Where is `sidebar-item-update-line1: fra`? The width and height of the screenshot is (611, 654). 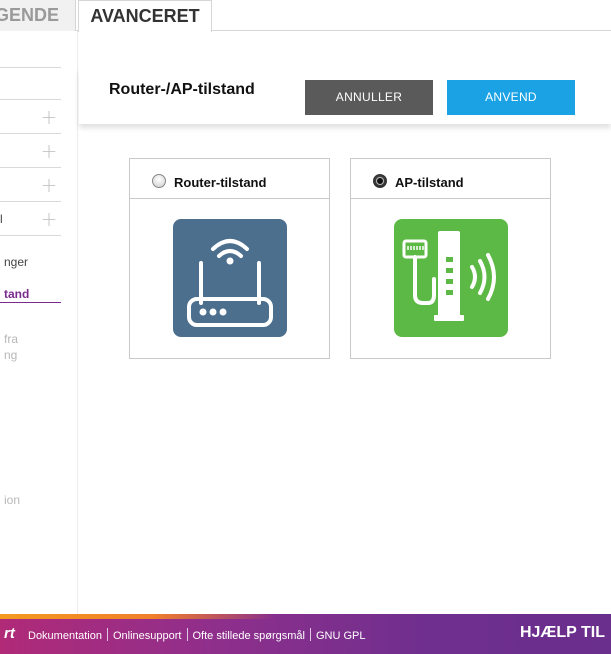
sidebar-item-update-line1: fra is located at coordinates (11, 339).